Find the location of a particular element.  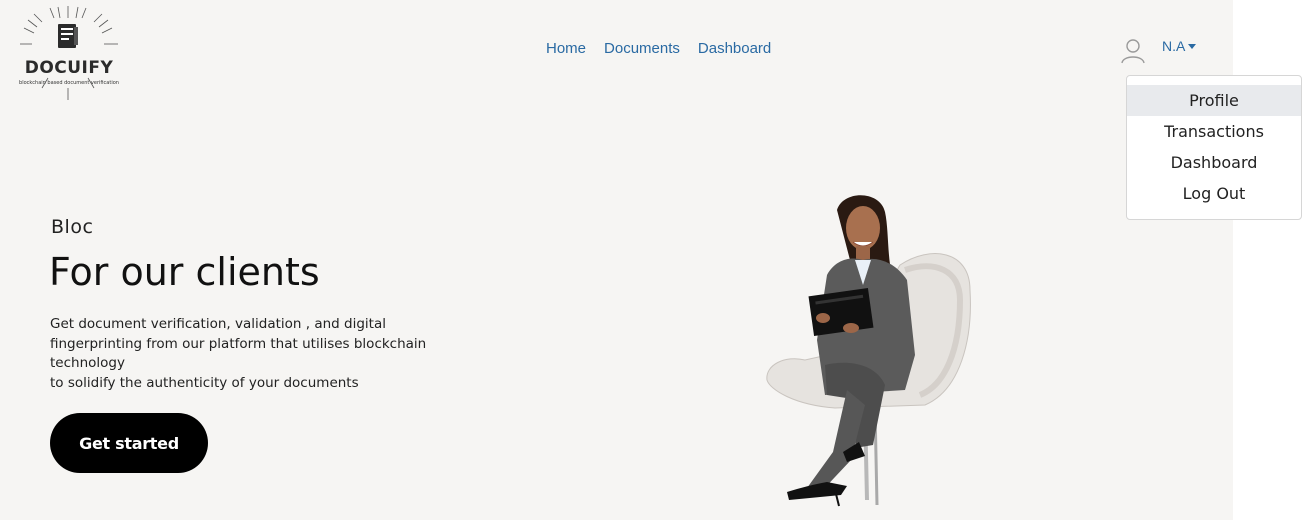

hero-title: For our clients is located at coordinates (184, 272).